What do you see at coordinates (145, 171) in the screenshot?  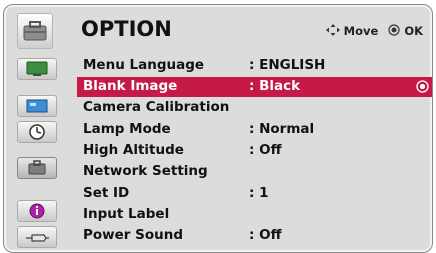 I see `menu-item-label: Network Setting` at bounding box center [145, 171].